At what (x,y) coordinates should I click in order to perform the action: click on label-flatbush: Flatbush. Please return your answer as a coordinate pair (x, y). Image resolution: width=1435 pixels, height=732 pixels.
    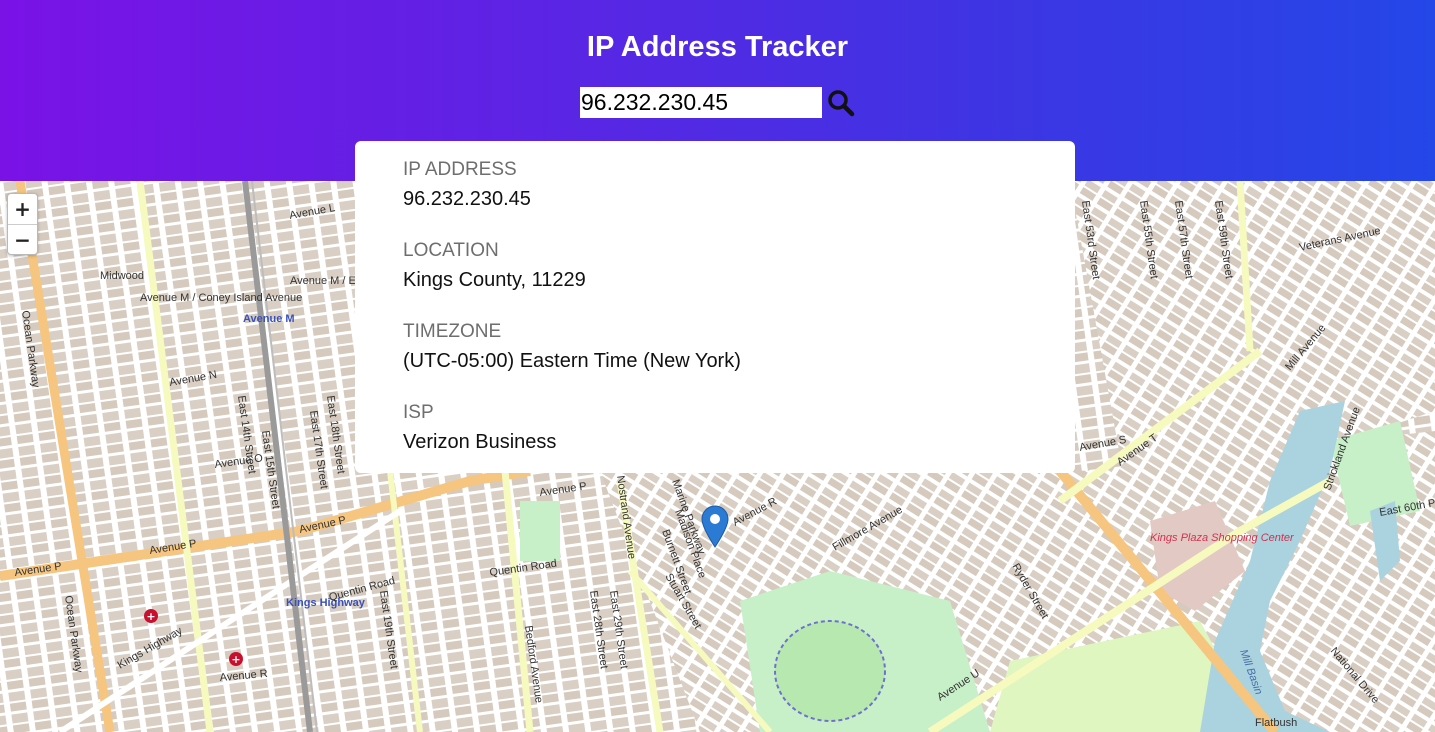
    Looking at the image, I should click on (1276, 723).